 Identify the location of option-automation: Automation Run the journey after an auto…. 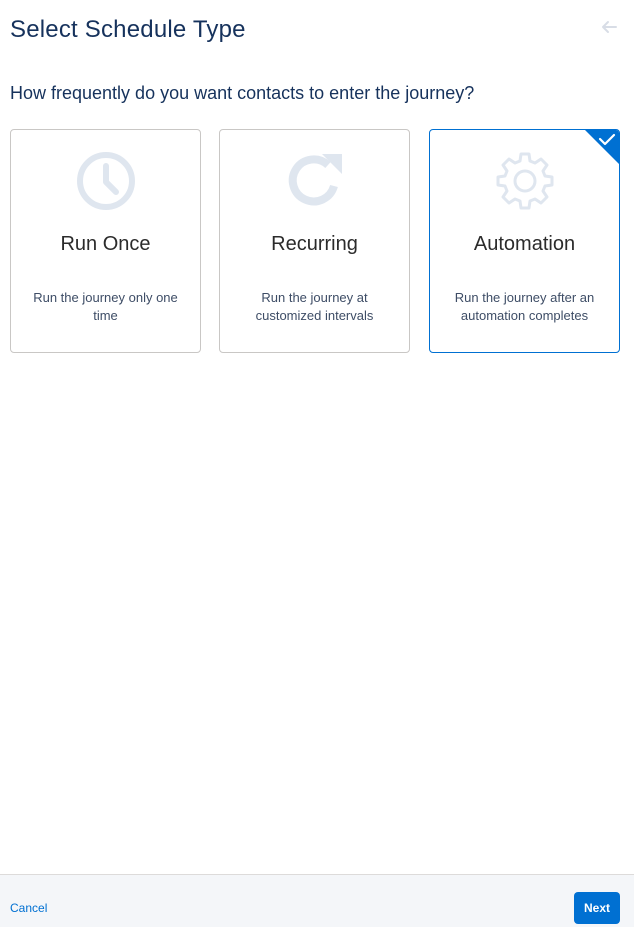
(524, 241).